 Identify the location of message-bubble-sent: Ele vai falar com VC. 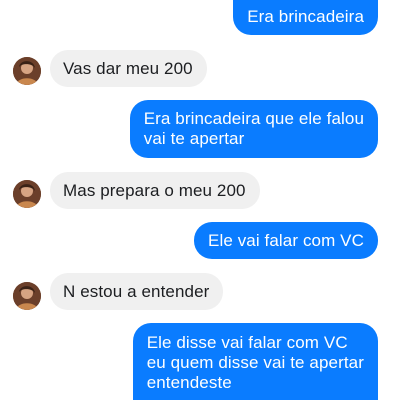
(286, 240).